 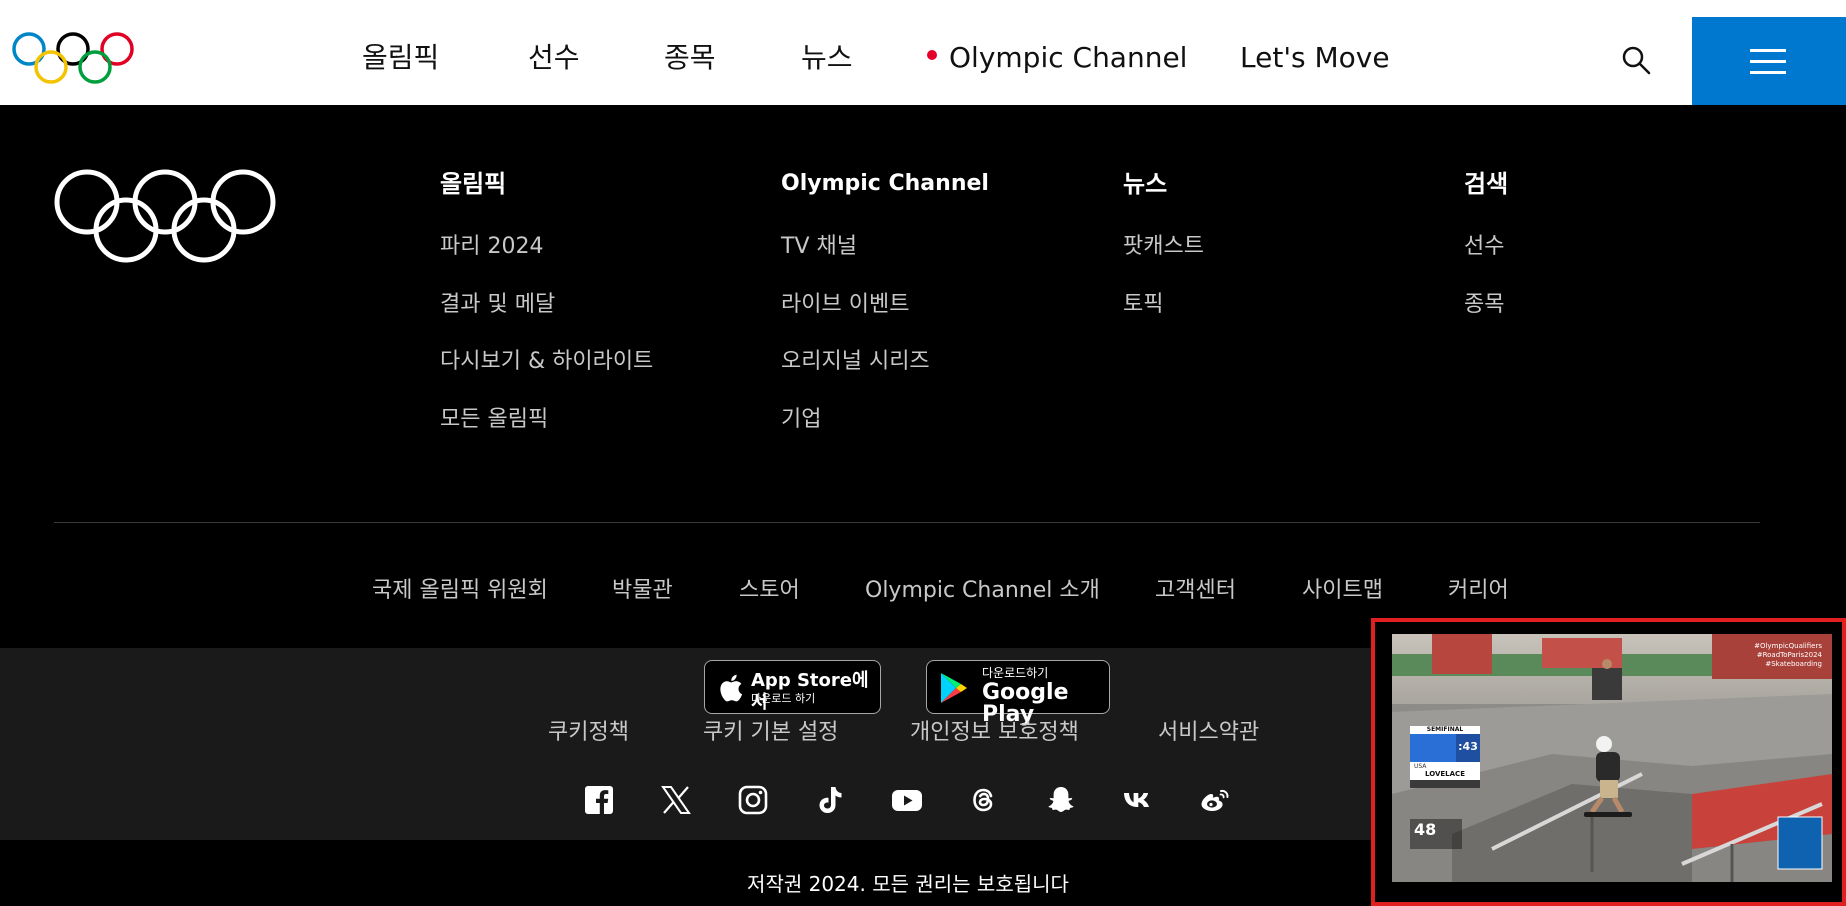 I want to click on link-store: 스토어, so click(x=769, y=588).